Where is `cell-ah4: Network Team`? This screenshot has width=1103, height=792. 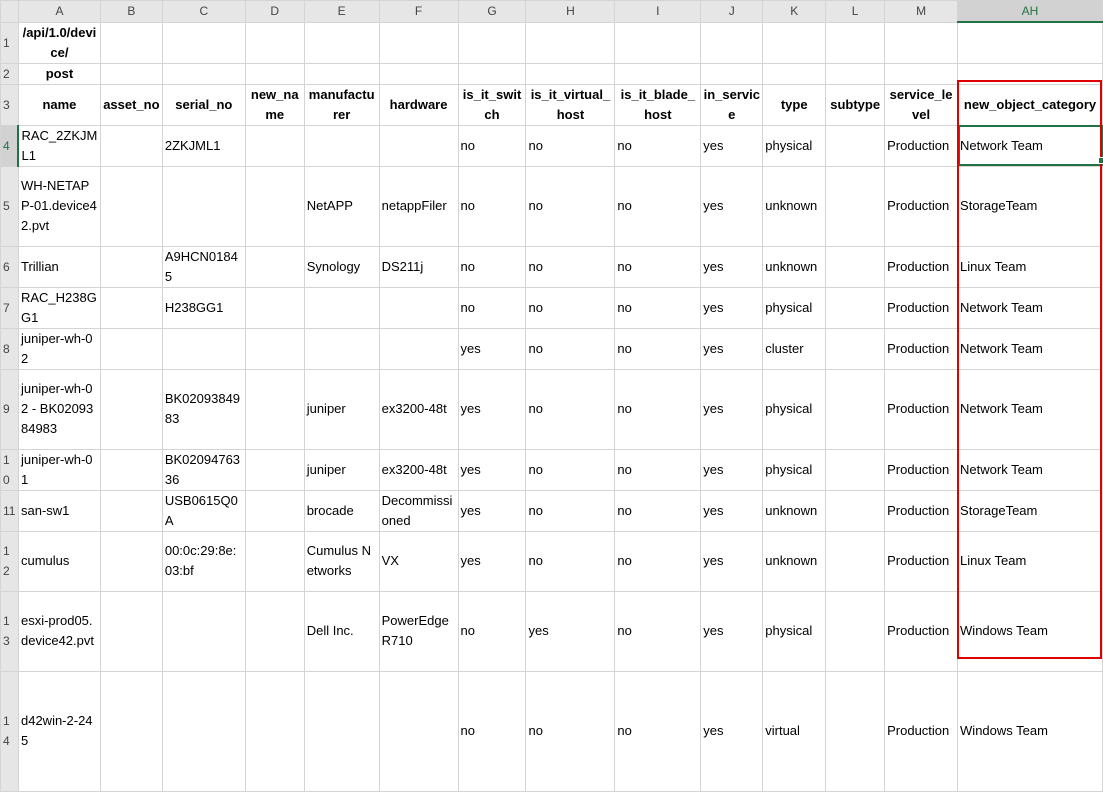 cell-ah4: Network Team is located at coordinates (1030, 145).